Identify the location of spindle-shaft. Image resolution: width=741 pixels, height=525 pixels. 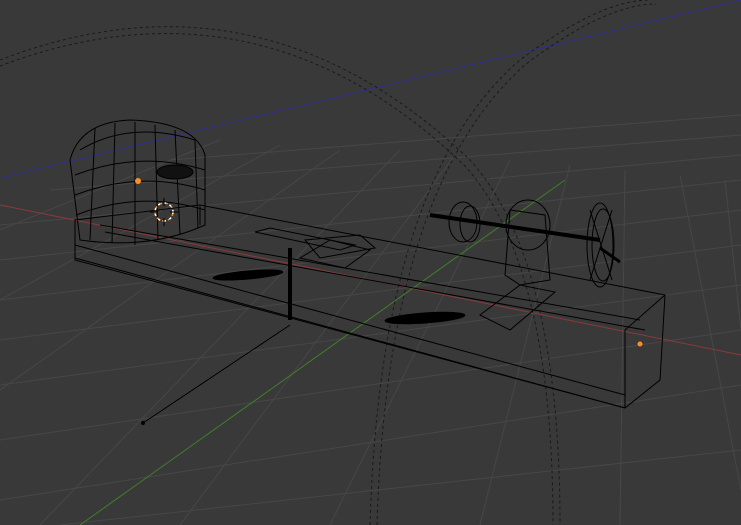
(515, 222).